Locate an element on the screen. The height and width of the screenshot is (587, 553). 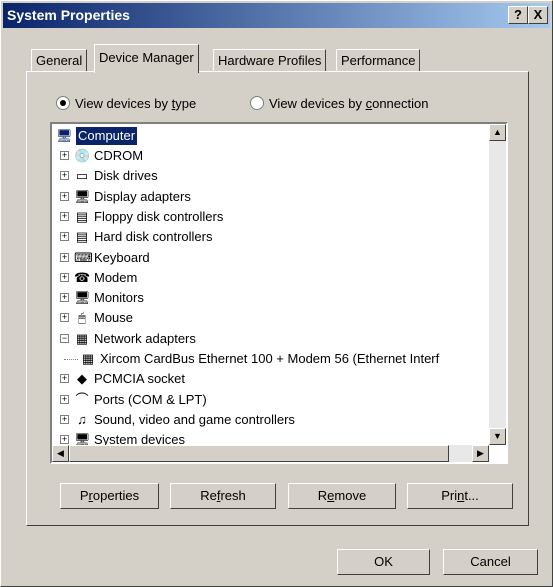
scroll-down-button: ▼ is located at coordinates (497, 436).